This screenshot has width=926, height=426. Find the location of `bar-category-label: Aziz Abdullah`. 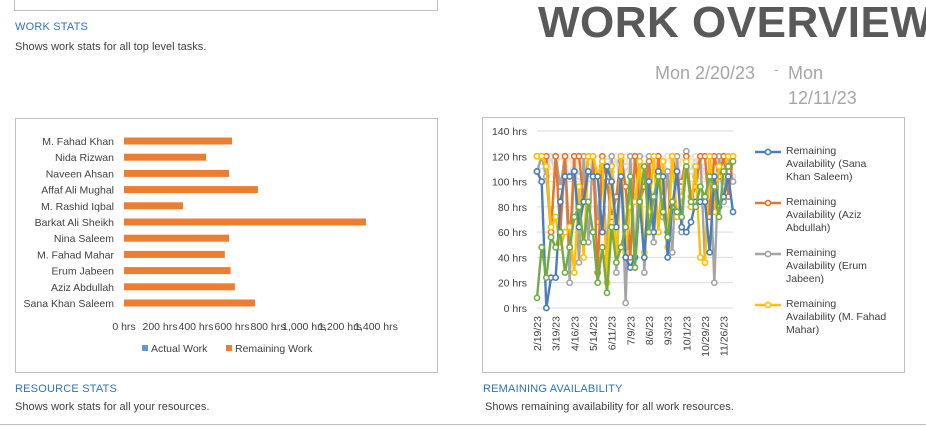

bar-category-label: Aziz Abdullah is located at coordinates (82, 288).